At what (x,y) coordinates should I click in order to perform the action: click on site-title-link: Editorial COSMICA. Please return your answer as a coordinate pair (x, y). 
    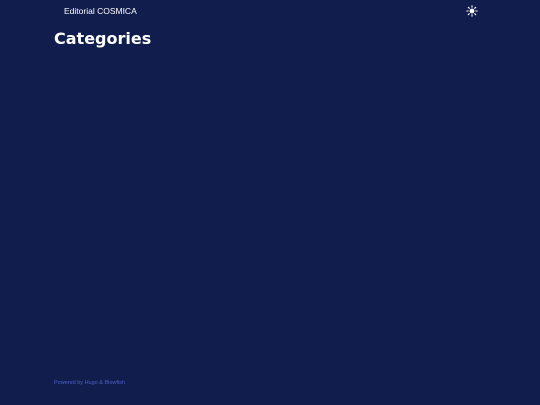
    Looking at the image, I should click on (100, 11).